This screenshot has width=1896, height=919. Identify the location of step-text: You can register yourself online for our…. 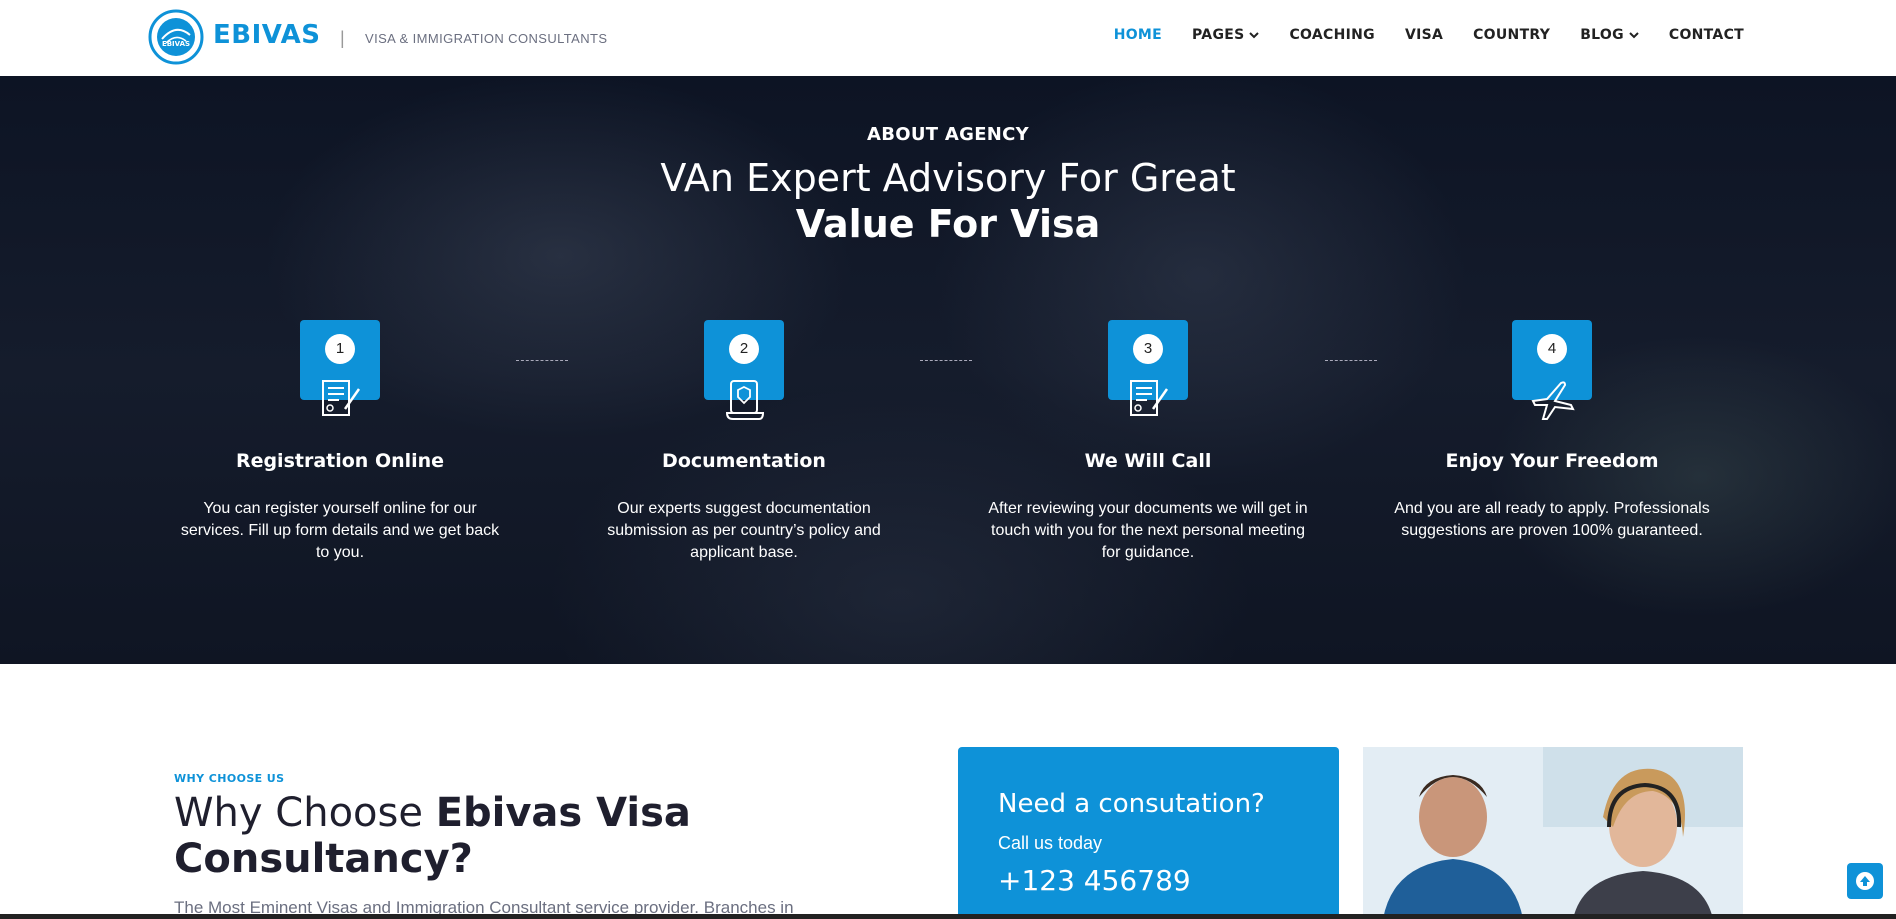
(340, 530).